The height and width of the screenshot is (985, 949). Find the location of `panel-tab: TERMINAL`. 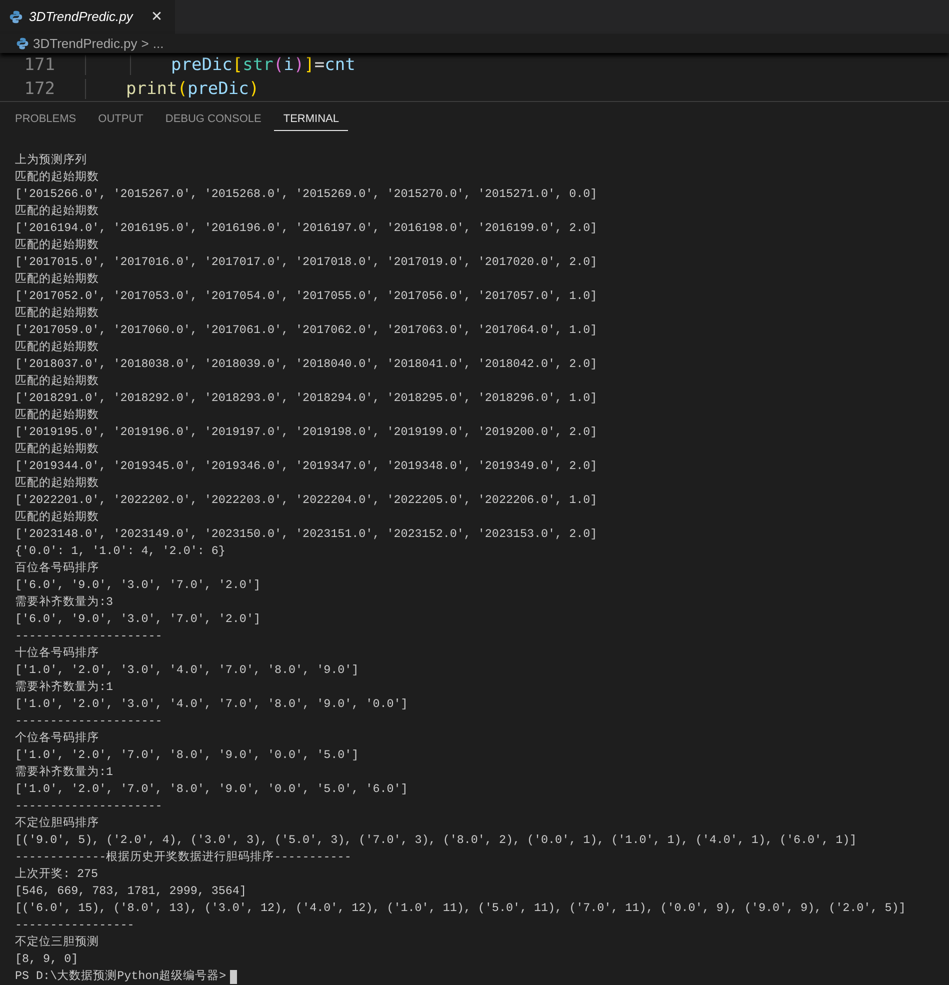

panel-tab: TERMINAL is located at coordinates (311, 120).